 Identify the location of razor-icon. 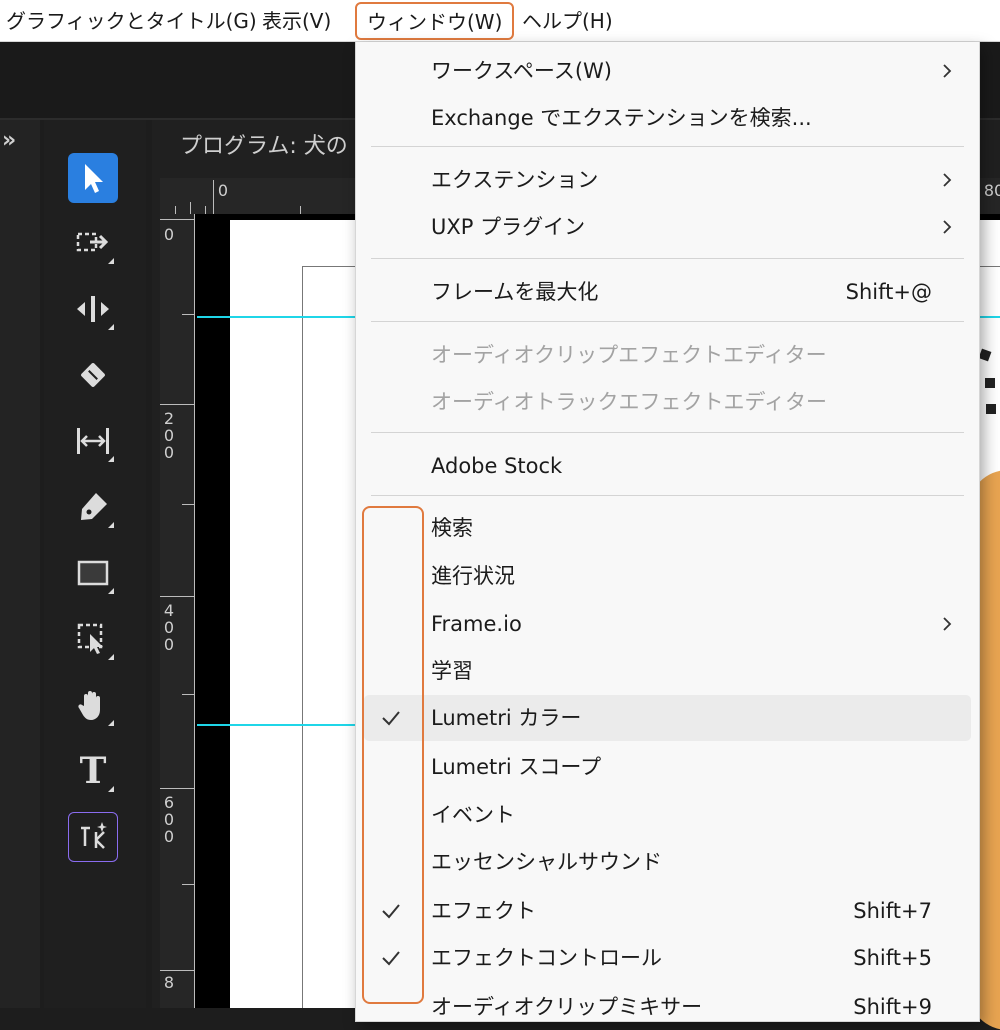
(93, 375).